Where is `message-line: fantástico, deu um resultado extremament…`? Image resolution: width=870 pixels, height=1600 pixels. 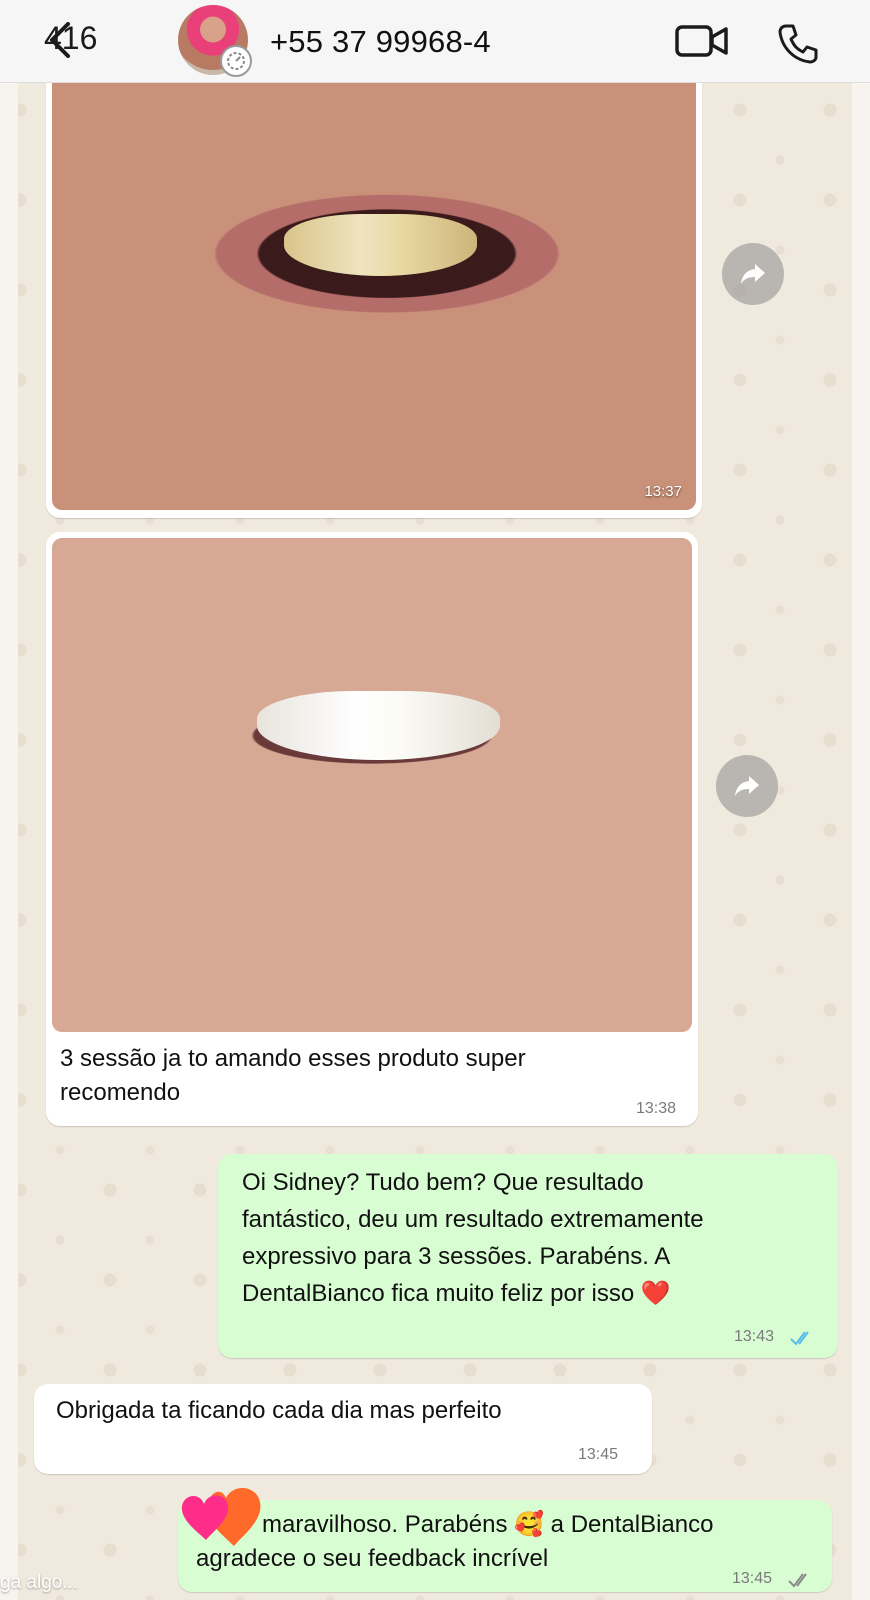 message-line: fantástico, deu um resultado extremament… is located at coordinates (473, 1219).